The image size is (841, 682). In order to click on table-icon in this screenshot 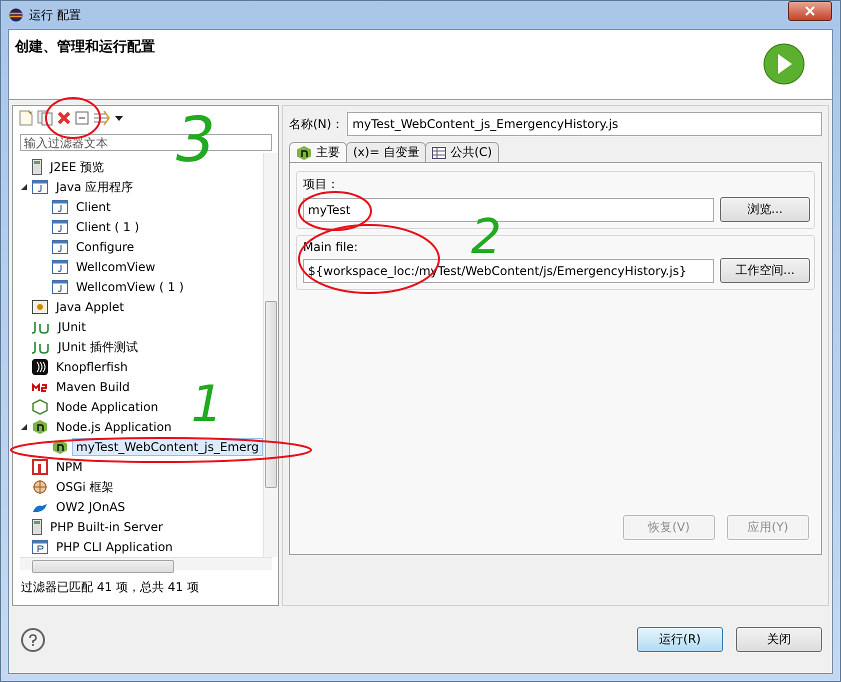, I will do `click(439, 152)`.